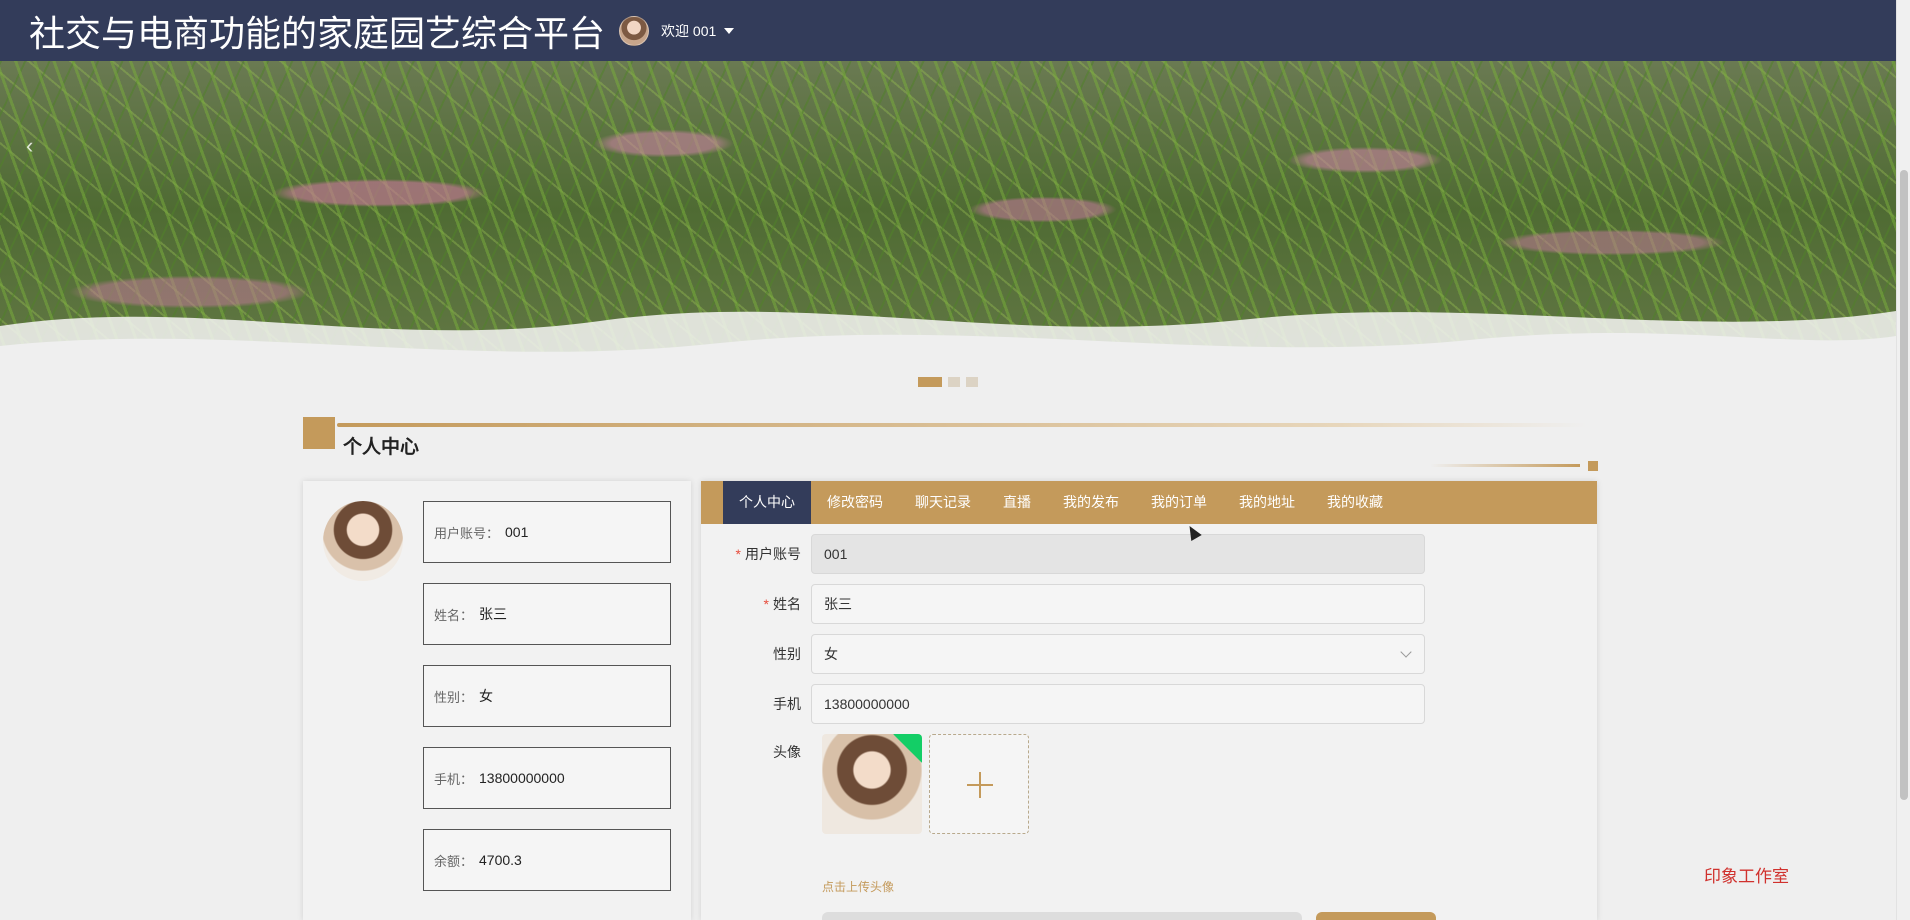 The width and height of the screenshot is (1910, 920). What do you see at coordinates (363, 541) in the screenshot?
I see `profile-avatar` at bounding box center [363, 541].